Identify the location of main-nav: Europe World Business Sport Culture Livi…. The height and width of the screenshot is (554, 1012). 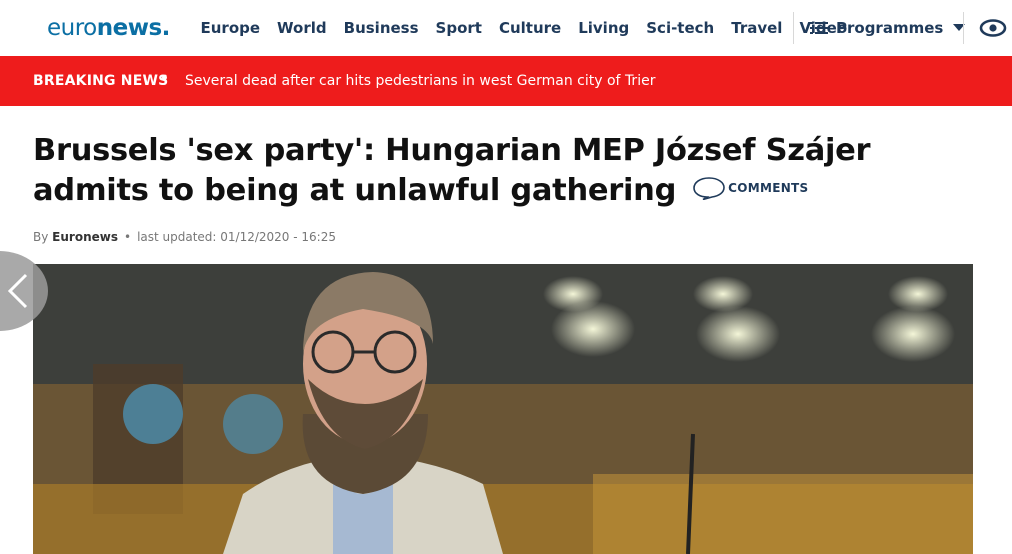
(524, 28).